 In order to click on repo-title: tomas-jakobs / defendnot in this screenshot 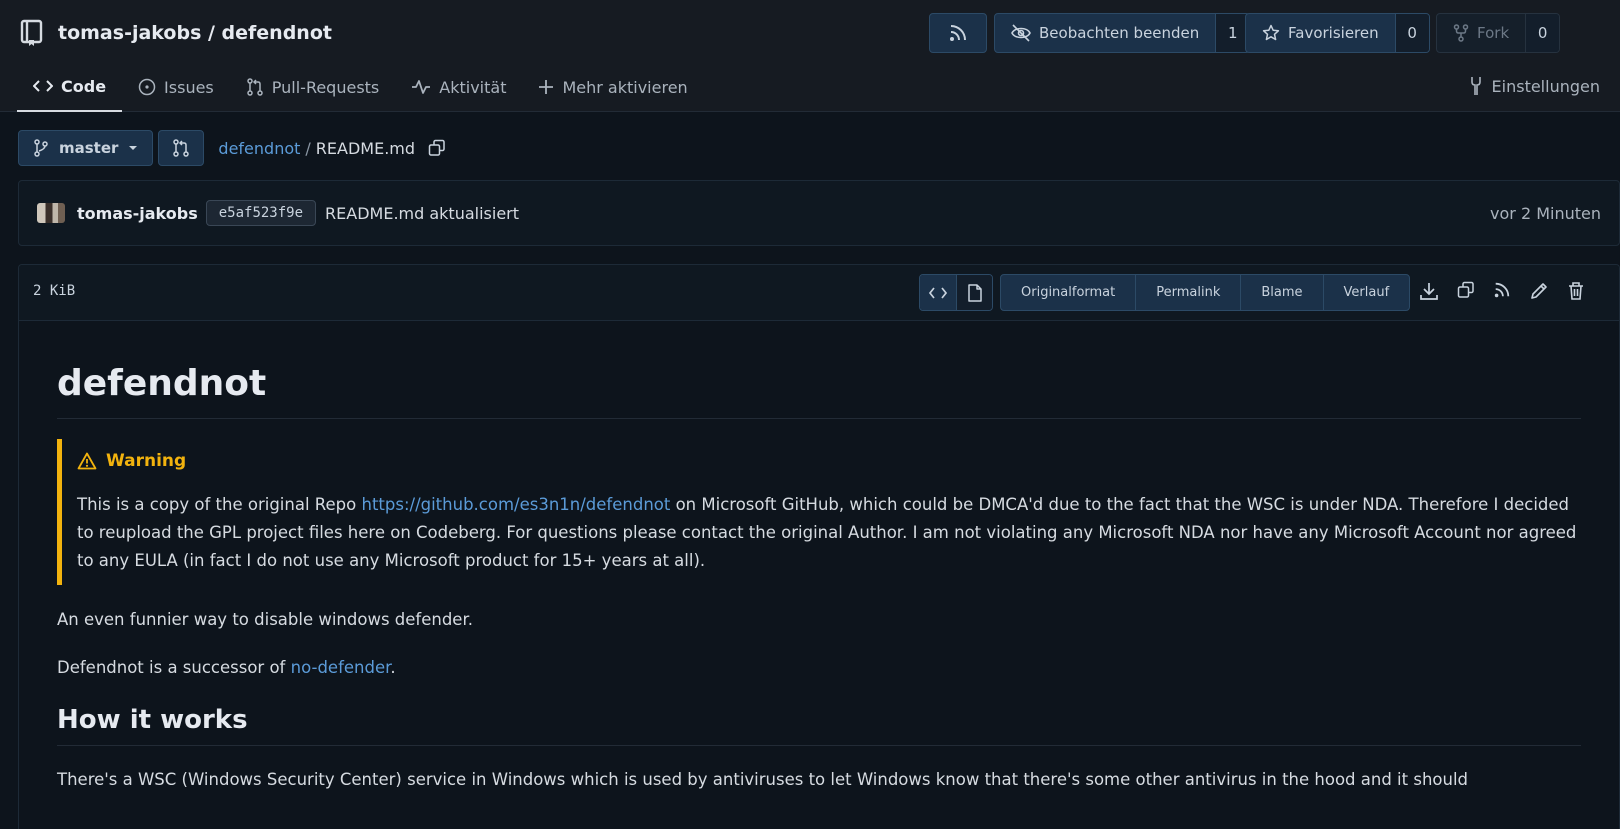, I will do `click(195, 33)`.